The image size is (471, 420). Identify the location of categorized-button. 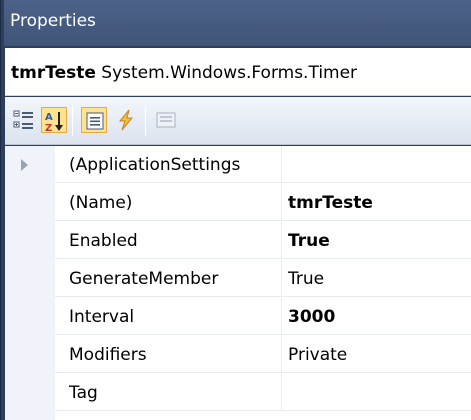
(24, 120).